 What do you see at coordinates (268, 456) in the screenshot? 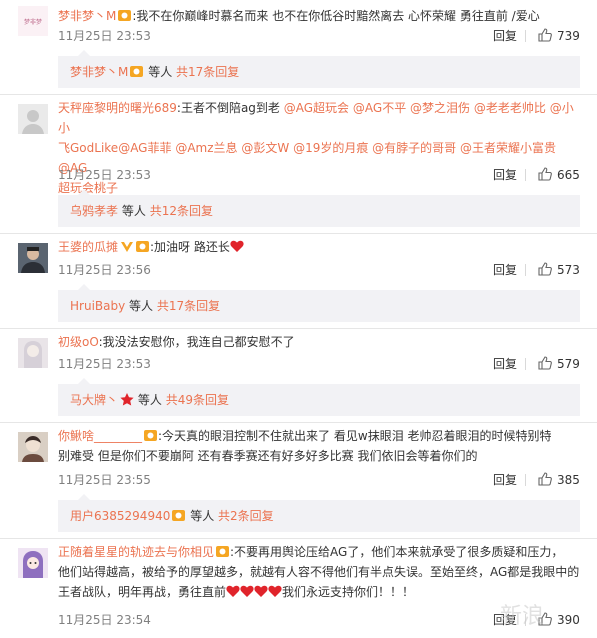
I see `comment-text: 别难受 但是你们不要崩阿 还有春季赛还有好多好多比赛 我们依旧会等着你们的` at bounding box center [268, 456].